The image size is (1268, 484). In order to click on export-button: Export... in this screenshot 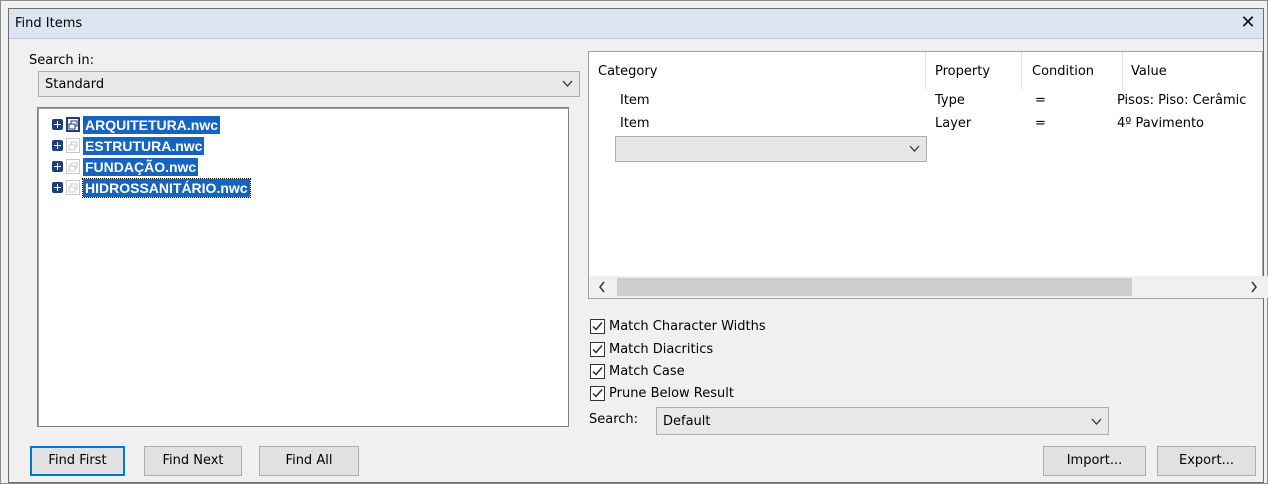, I will do `click(1206, 461)`.